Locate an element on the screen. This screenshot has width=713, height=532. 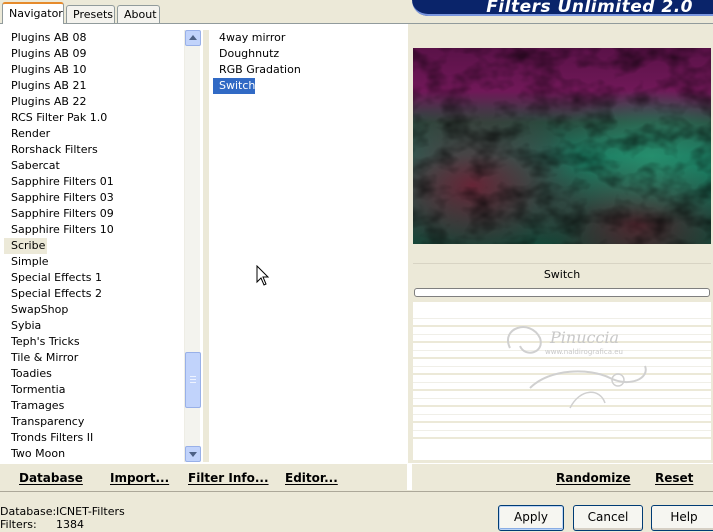
category-item: Plugins AB 10 is located at coordinates (93, 70).